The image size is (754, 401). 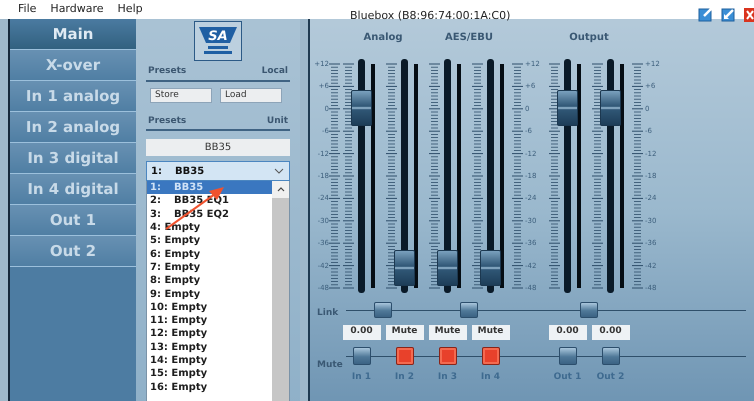 I want to click on channel-name: Out 1, so click(x=568, y=377).